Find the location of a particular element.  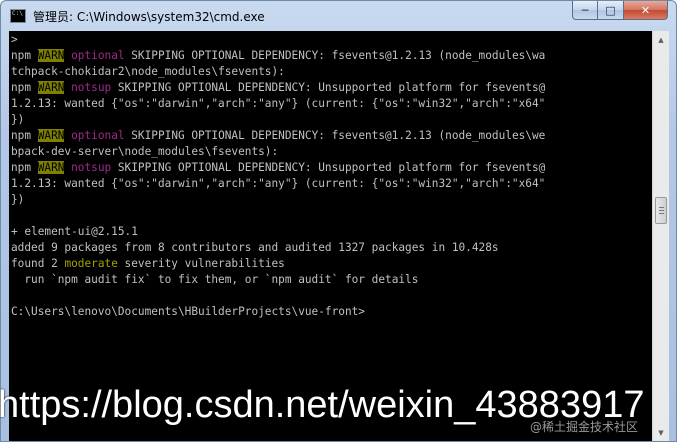

console-line: bpack-dev-server\node_modules\fsevents): is located at coordinates (278, 152).